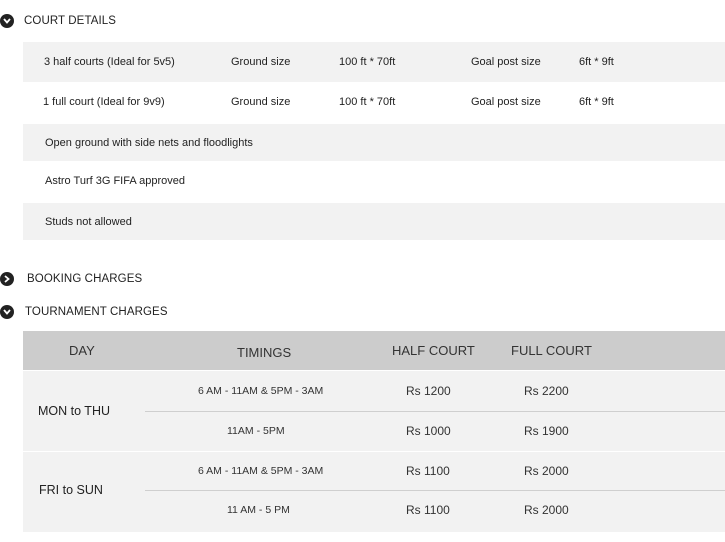 The image size is (725, 542). Describe the element at coordinates (70, 21) in the screenshot. I see `court-details-title: COURT DETAILS` at that location.